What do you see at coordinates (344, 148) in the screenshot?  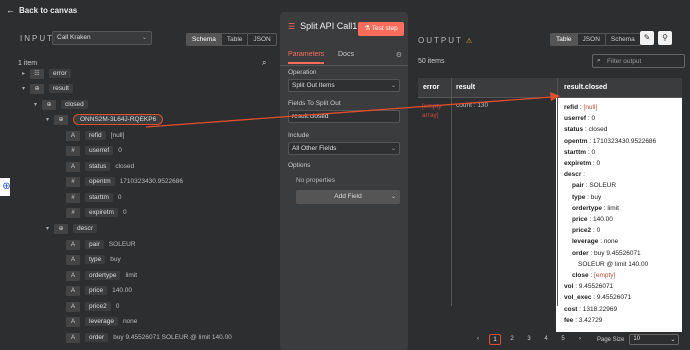 I see `include-select: All Other Fields ⌄` at bounding box center [344, 148].